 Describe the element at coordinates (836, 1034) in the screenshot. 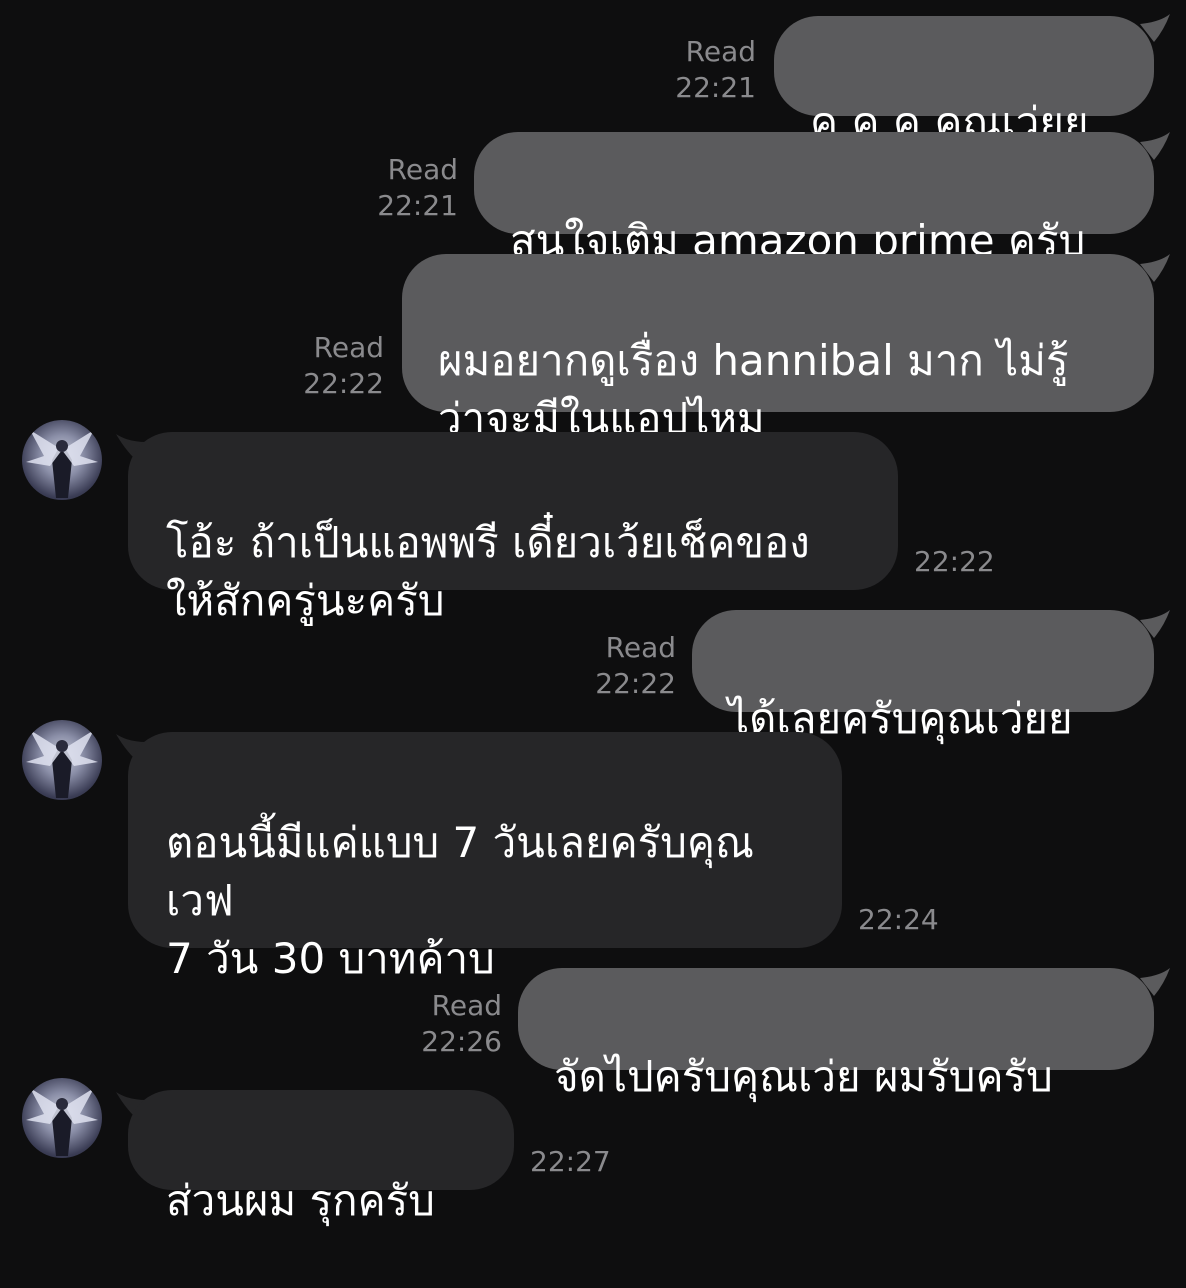

I see `outgoing-message-bubble: จัดไปครับคุณเว่ย ผมรับครับ` at that location.